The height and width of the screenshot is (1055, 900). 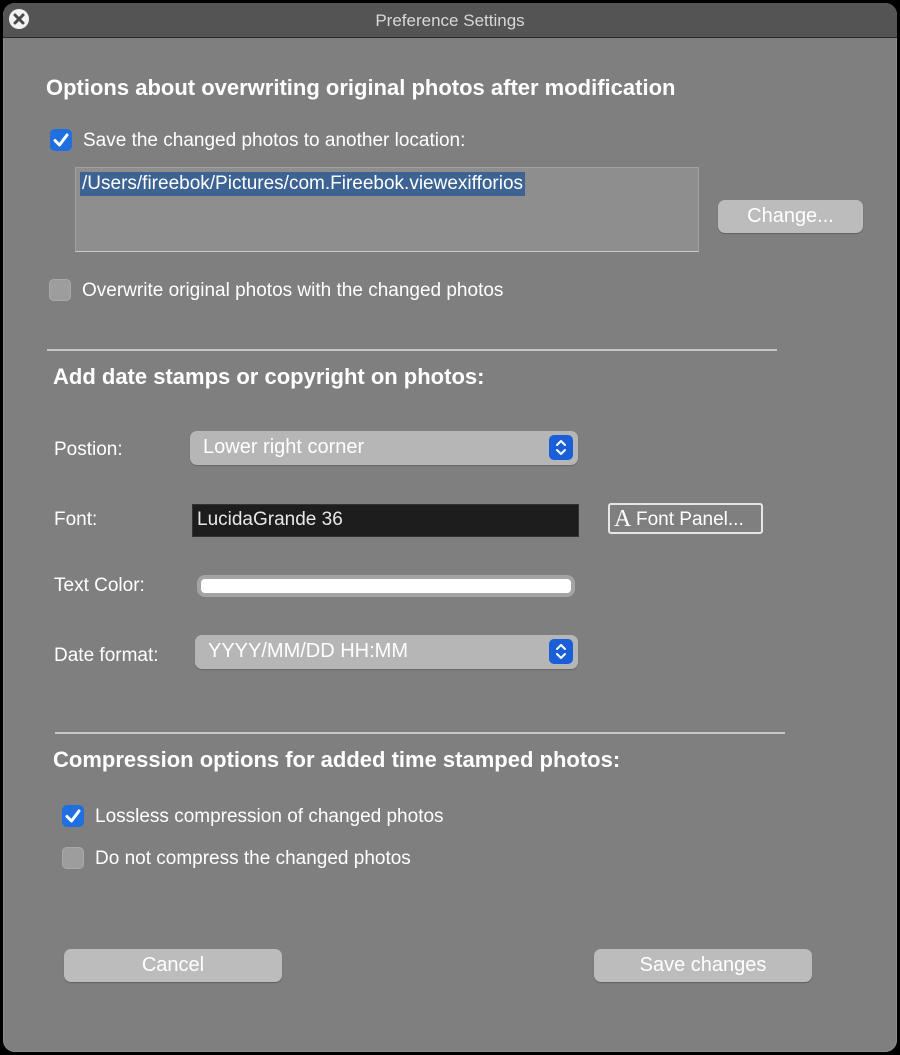 What do you see at coordinates (88, 449) in the screenshot?
I see `position-label: Postion:` at bounding box center [88, 449].